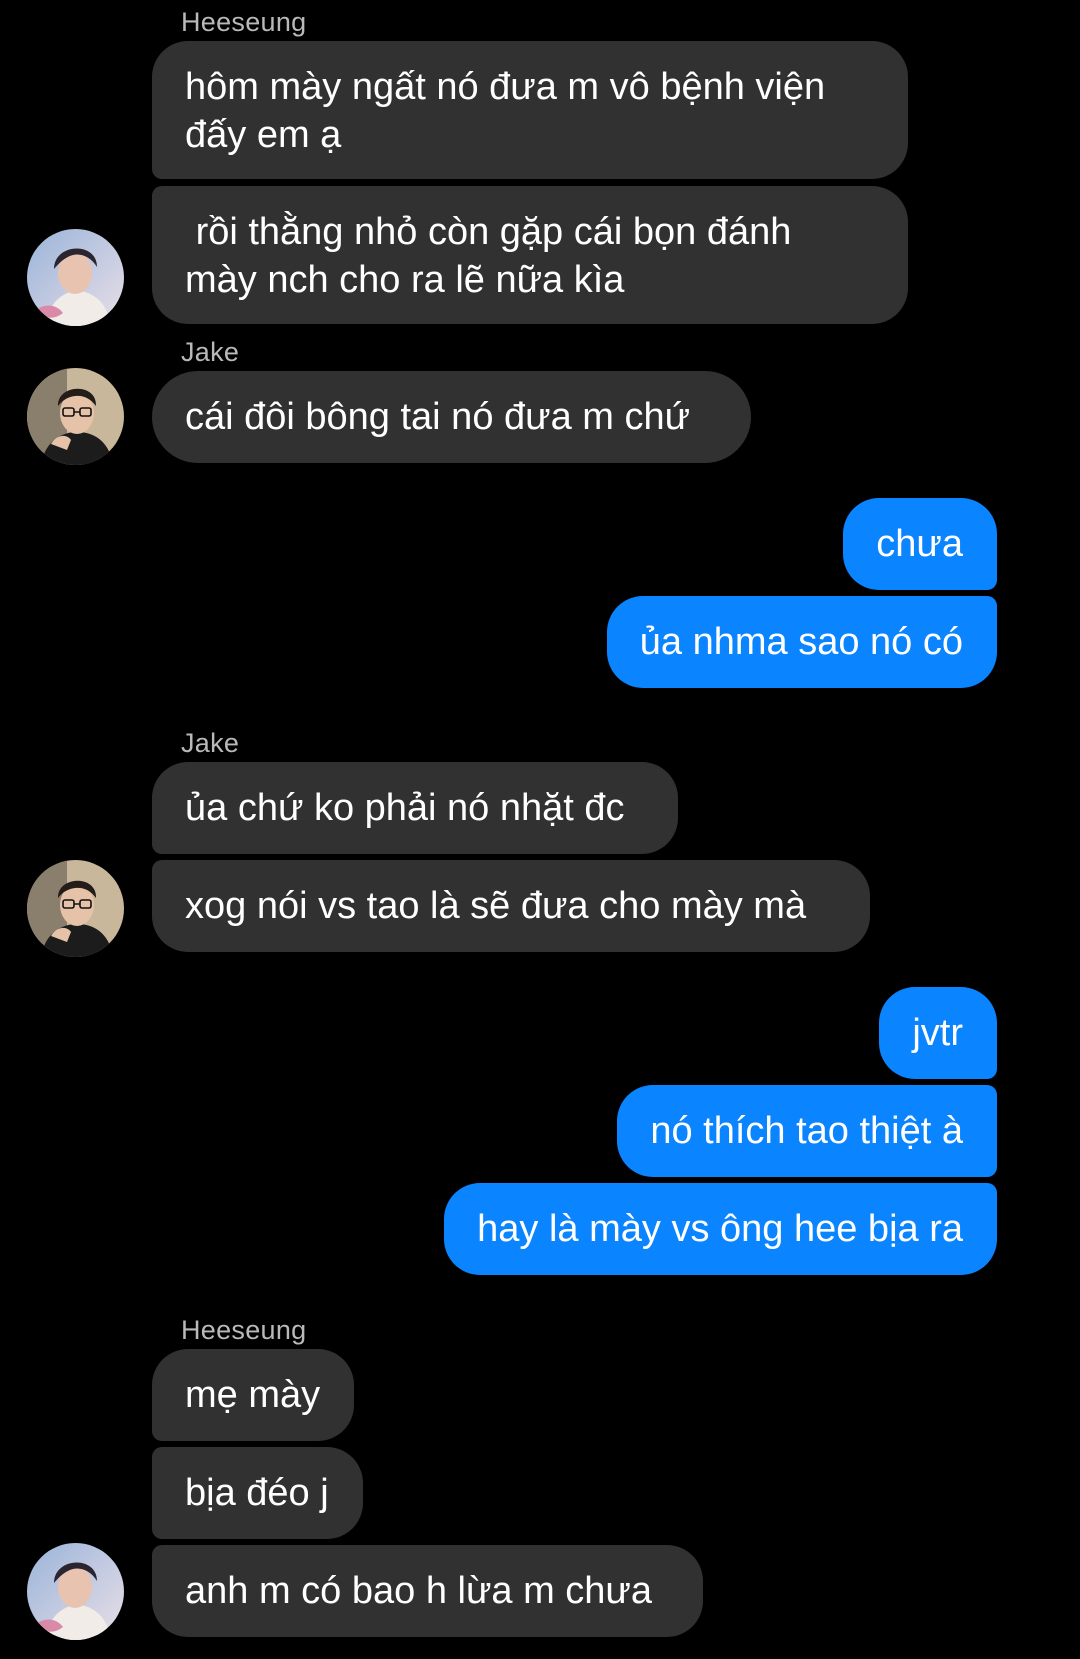 This screenshot has height=1659, width=1080. I want to click on message-bubble-outgoing: ủa nhma sao nó có, so click(801, 642).